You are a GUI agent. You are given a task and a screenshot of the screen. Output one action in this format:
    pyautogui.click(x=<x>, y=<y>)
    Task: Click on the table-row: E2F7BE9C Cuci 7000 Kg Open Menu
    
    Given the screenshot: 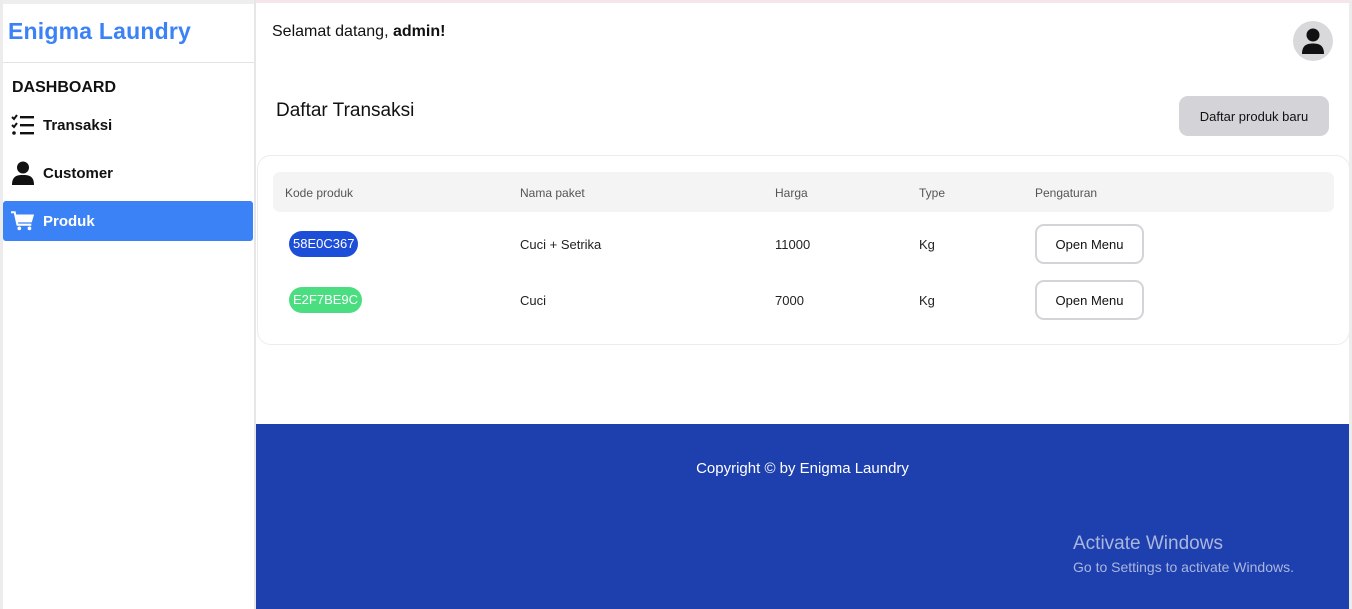 What is the action you would take?
    pyautogui.click(x=803, y=300)
    